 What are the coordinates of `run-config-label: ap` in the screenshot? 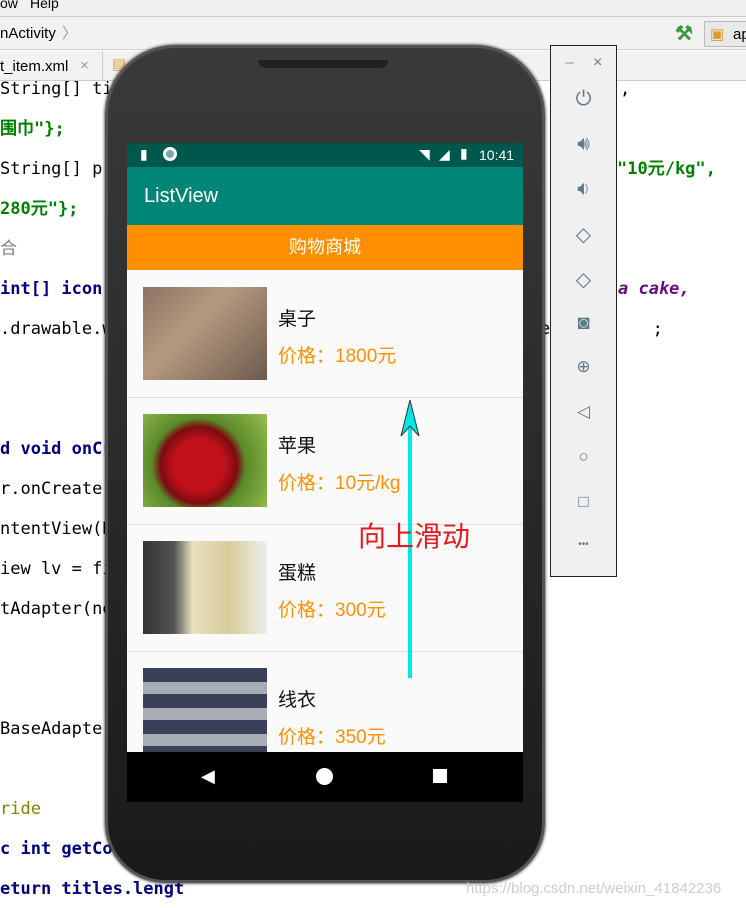 It's located at (739, 34).